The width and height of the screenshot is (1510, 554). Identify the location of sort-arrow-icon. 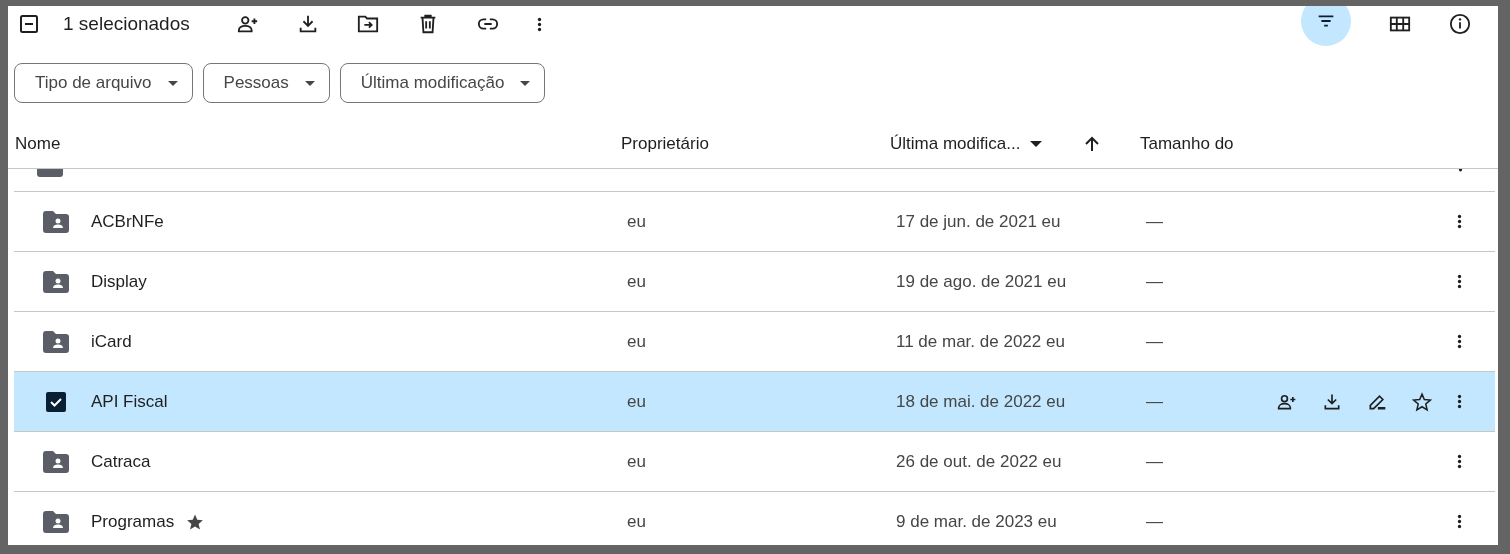
(1092, 144).